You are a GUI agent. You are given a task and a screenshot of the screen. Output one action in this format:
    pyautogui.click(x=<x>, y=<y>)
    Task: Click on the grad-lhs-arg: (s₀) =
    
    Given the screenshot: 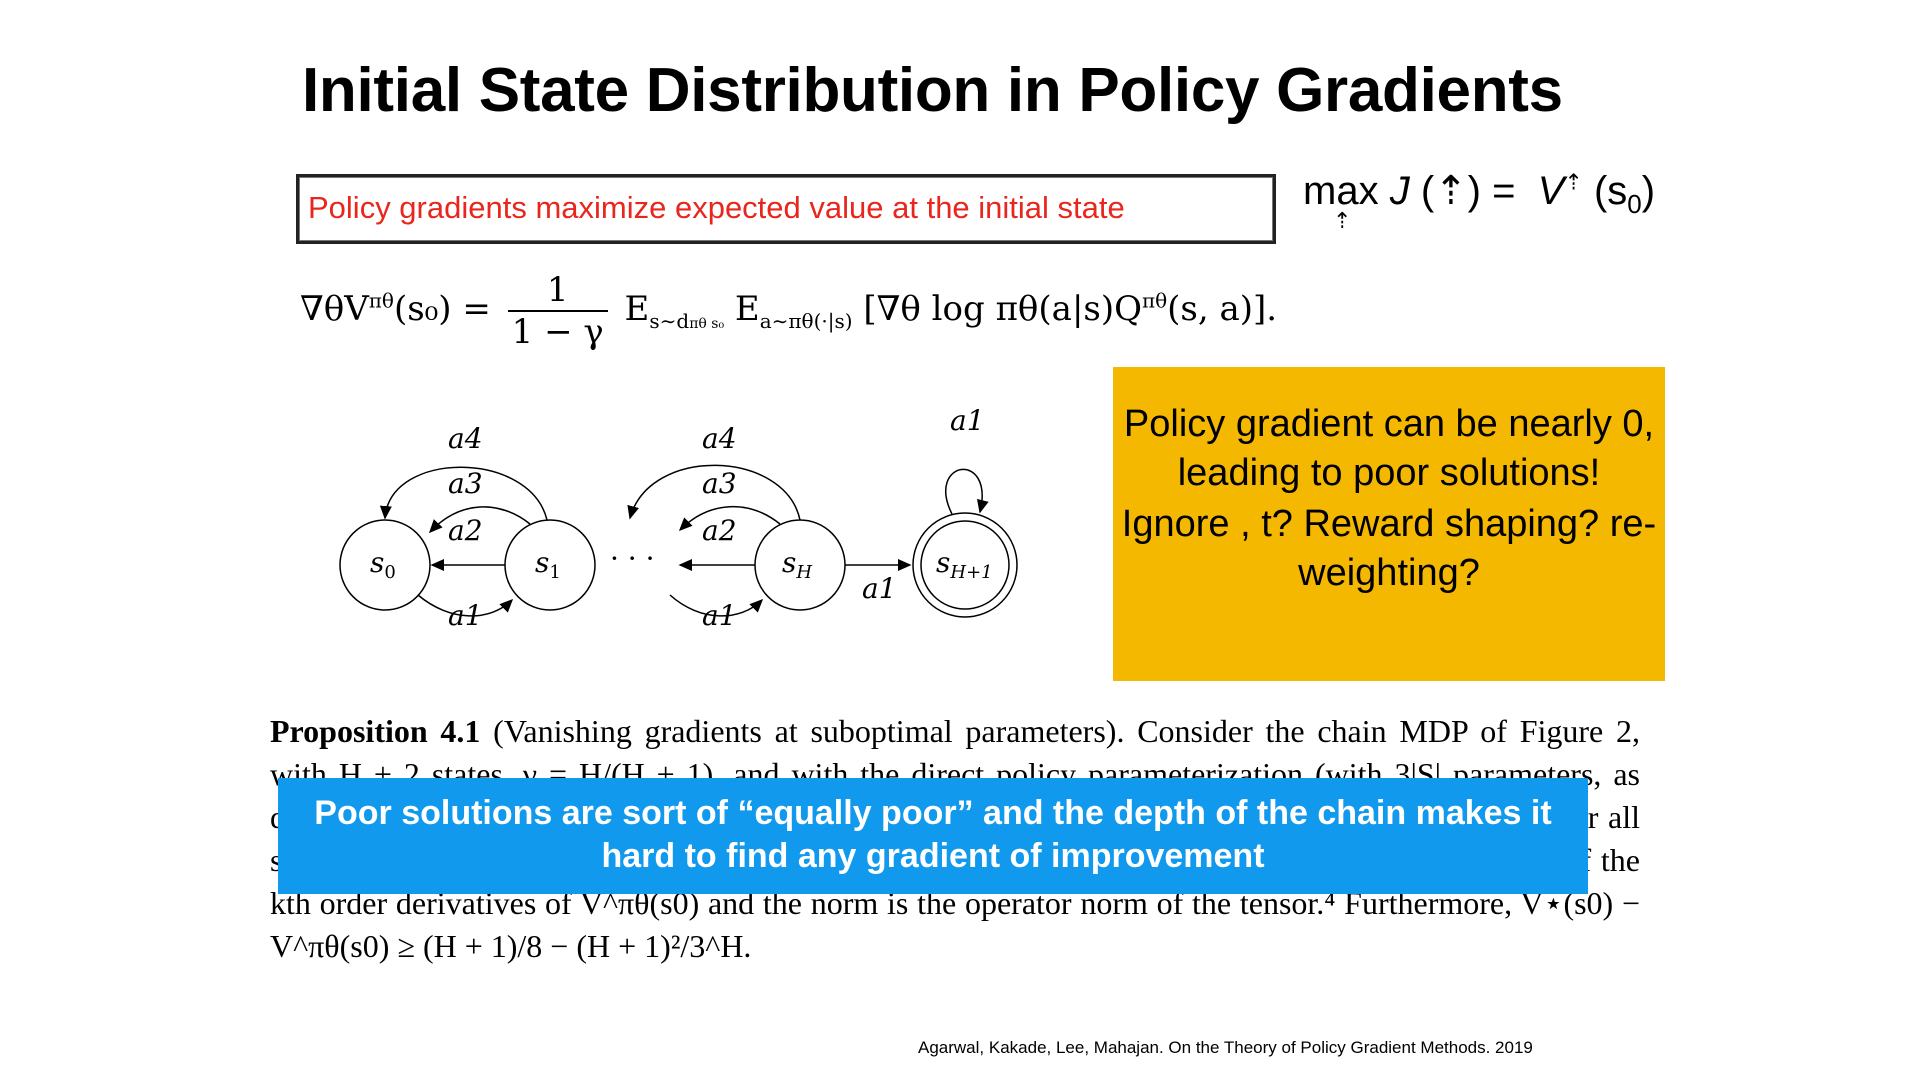 What is the action you would take?
    pyautogui.click(x=442, y=309)
    